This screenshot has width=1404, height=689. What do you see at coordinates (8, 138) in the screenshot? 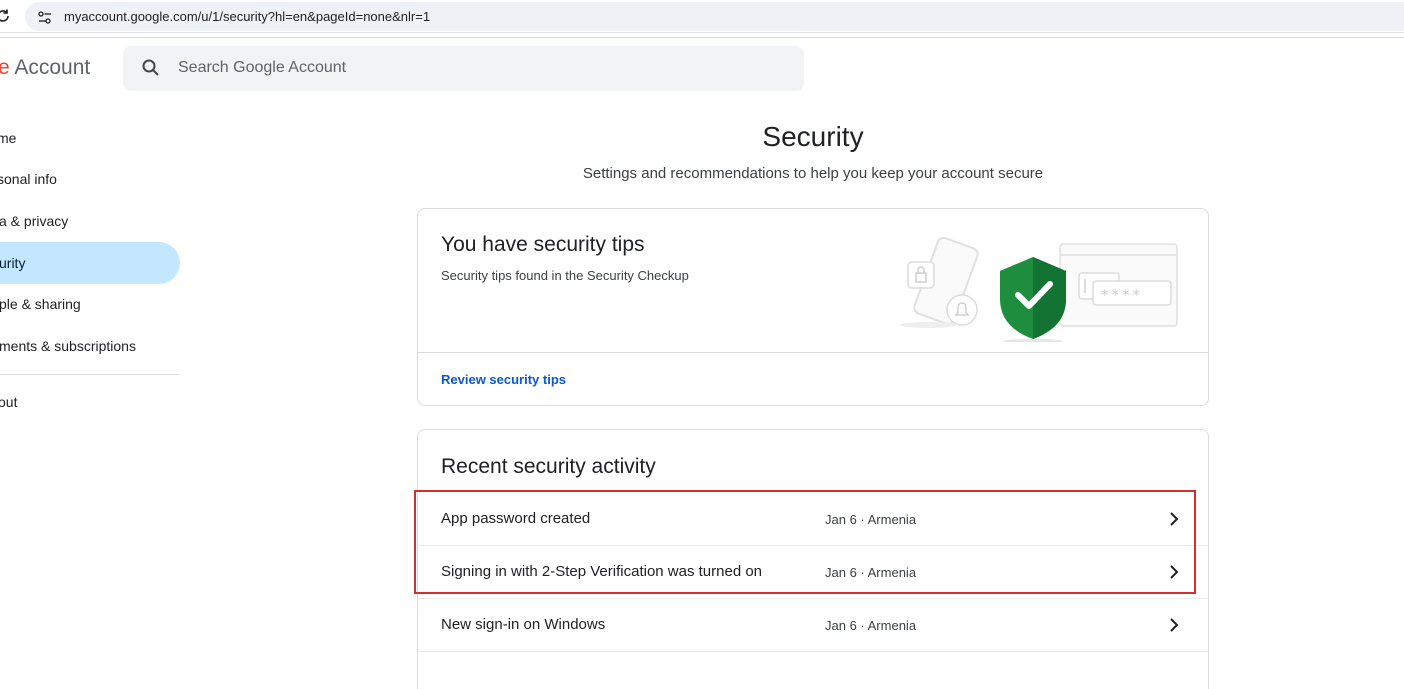
I see `sidebar-item-label: me` at bounding box center [8, 138].